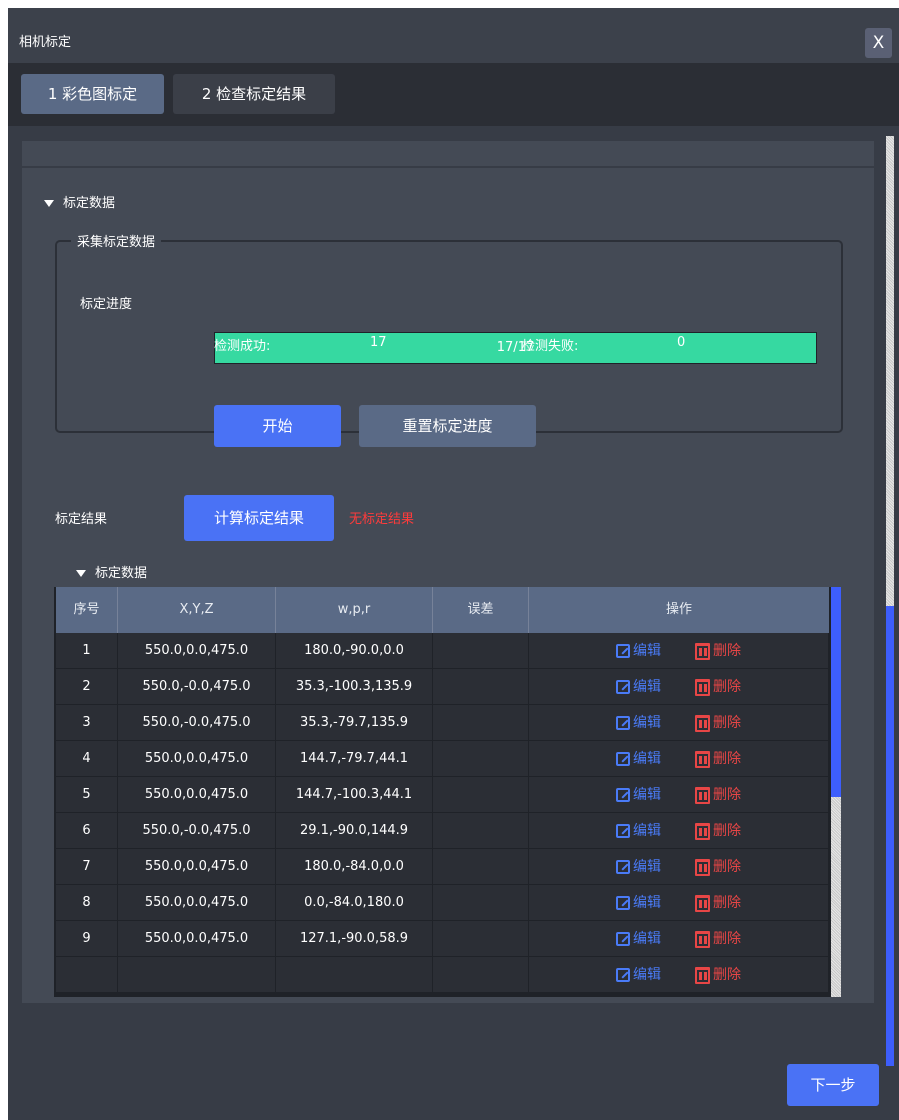 This screenshot has height=1120, width=899. I want to click on start-button: 开始, so click(277, 426).